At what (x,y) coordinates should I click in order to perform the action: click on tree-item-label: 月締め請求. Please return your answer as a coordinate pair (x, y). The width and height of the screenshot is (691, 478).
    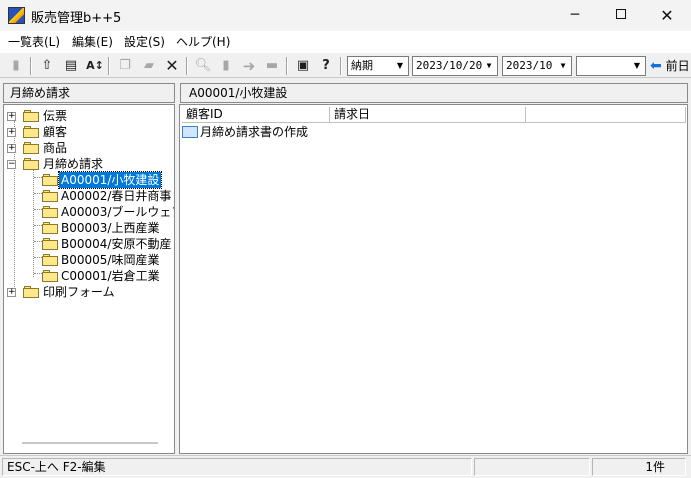
    Looking at the image, I should click on (73, 164).